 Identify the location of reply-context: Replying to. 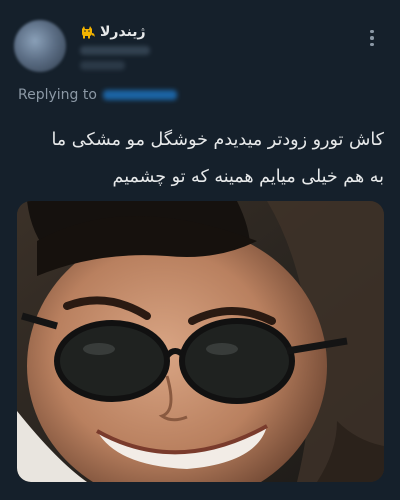
(97, 95).